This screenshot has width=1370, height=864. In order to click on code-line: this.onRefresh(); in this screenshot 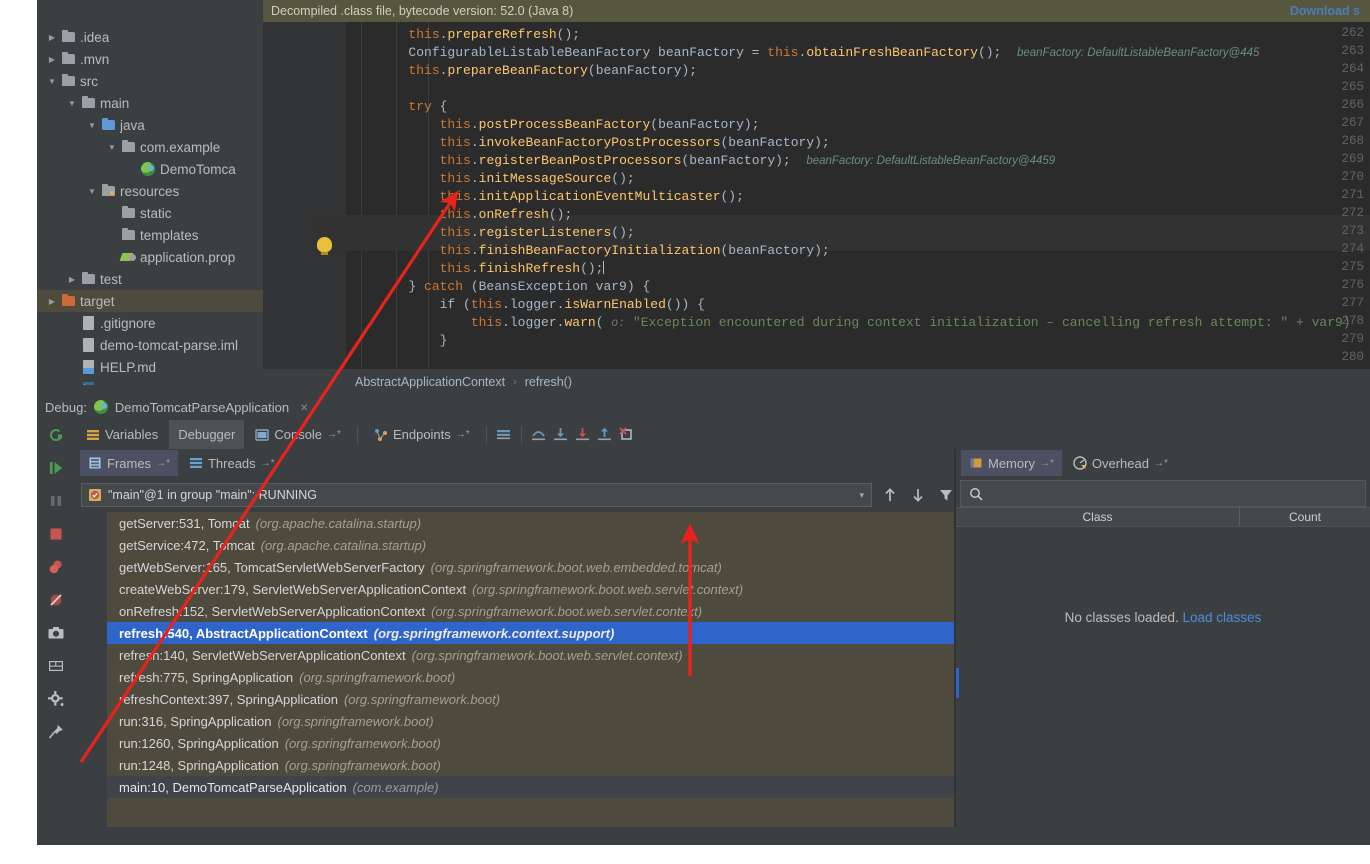, I will do `click(459, 215)`.